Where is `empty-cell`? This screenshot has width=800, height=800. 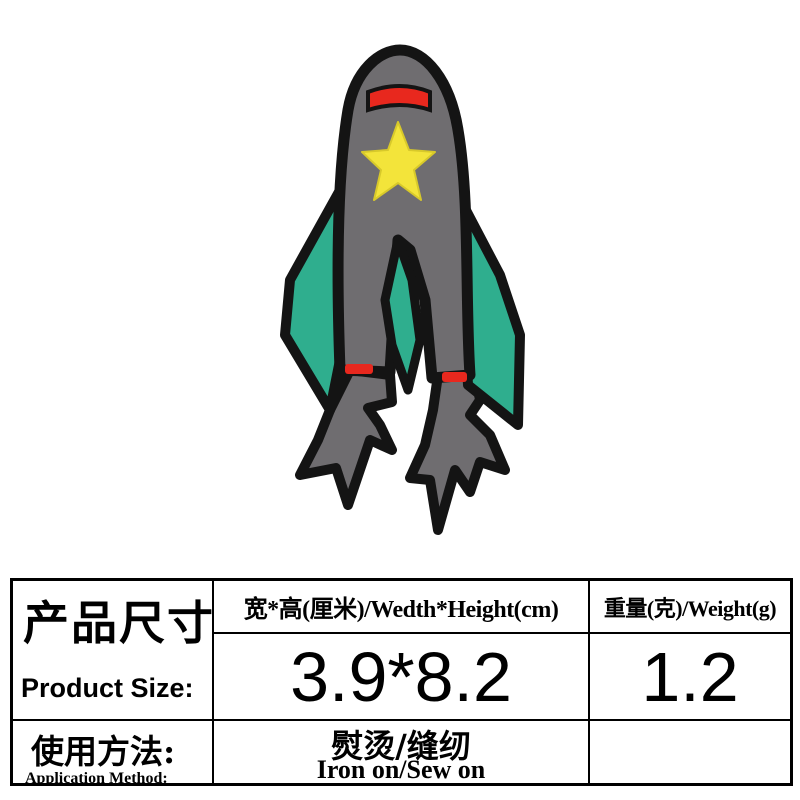 empty-cell is located at coordinates (690, 752).